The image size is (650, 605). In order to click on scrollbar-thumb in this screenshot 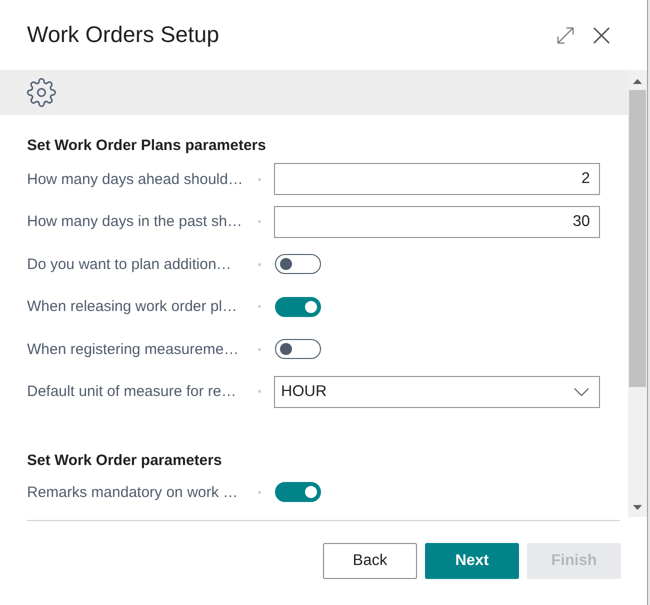, I will do `click(637, 238)`.